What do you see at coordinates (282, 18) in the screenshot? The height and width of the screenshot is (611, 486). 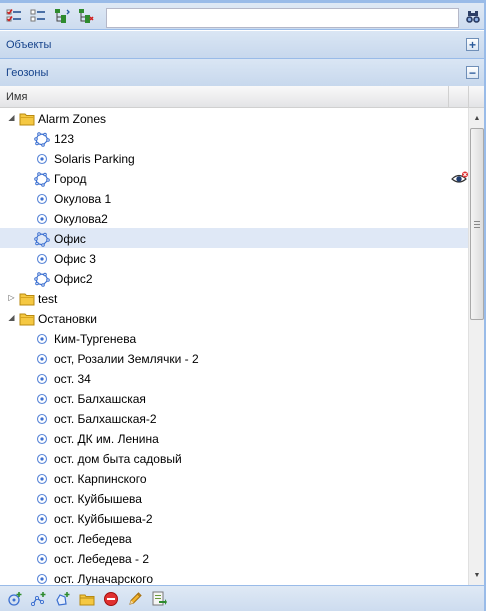 I see `search-input` at bounding box center [282, 18].